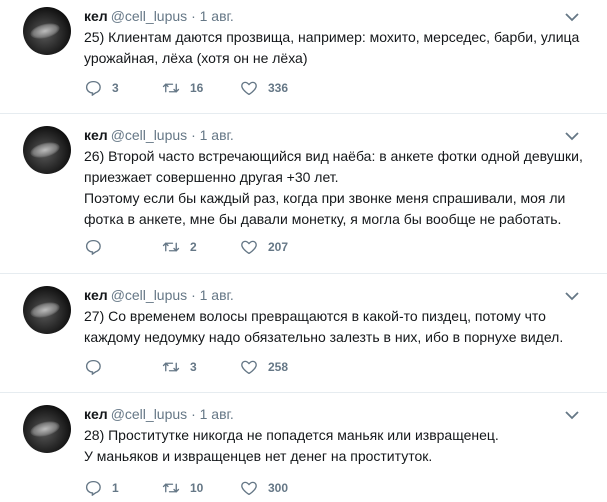 The width and height of the screenshot is (607, 502). I want to click on like-count: 258, so click(278, 367).